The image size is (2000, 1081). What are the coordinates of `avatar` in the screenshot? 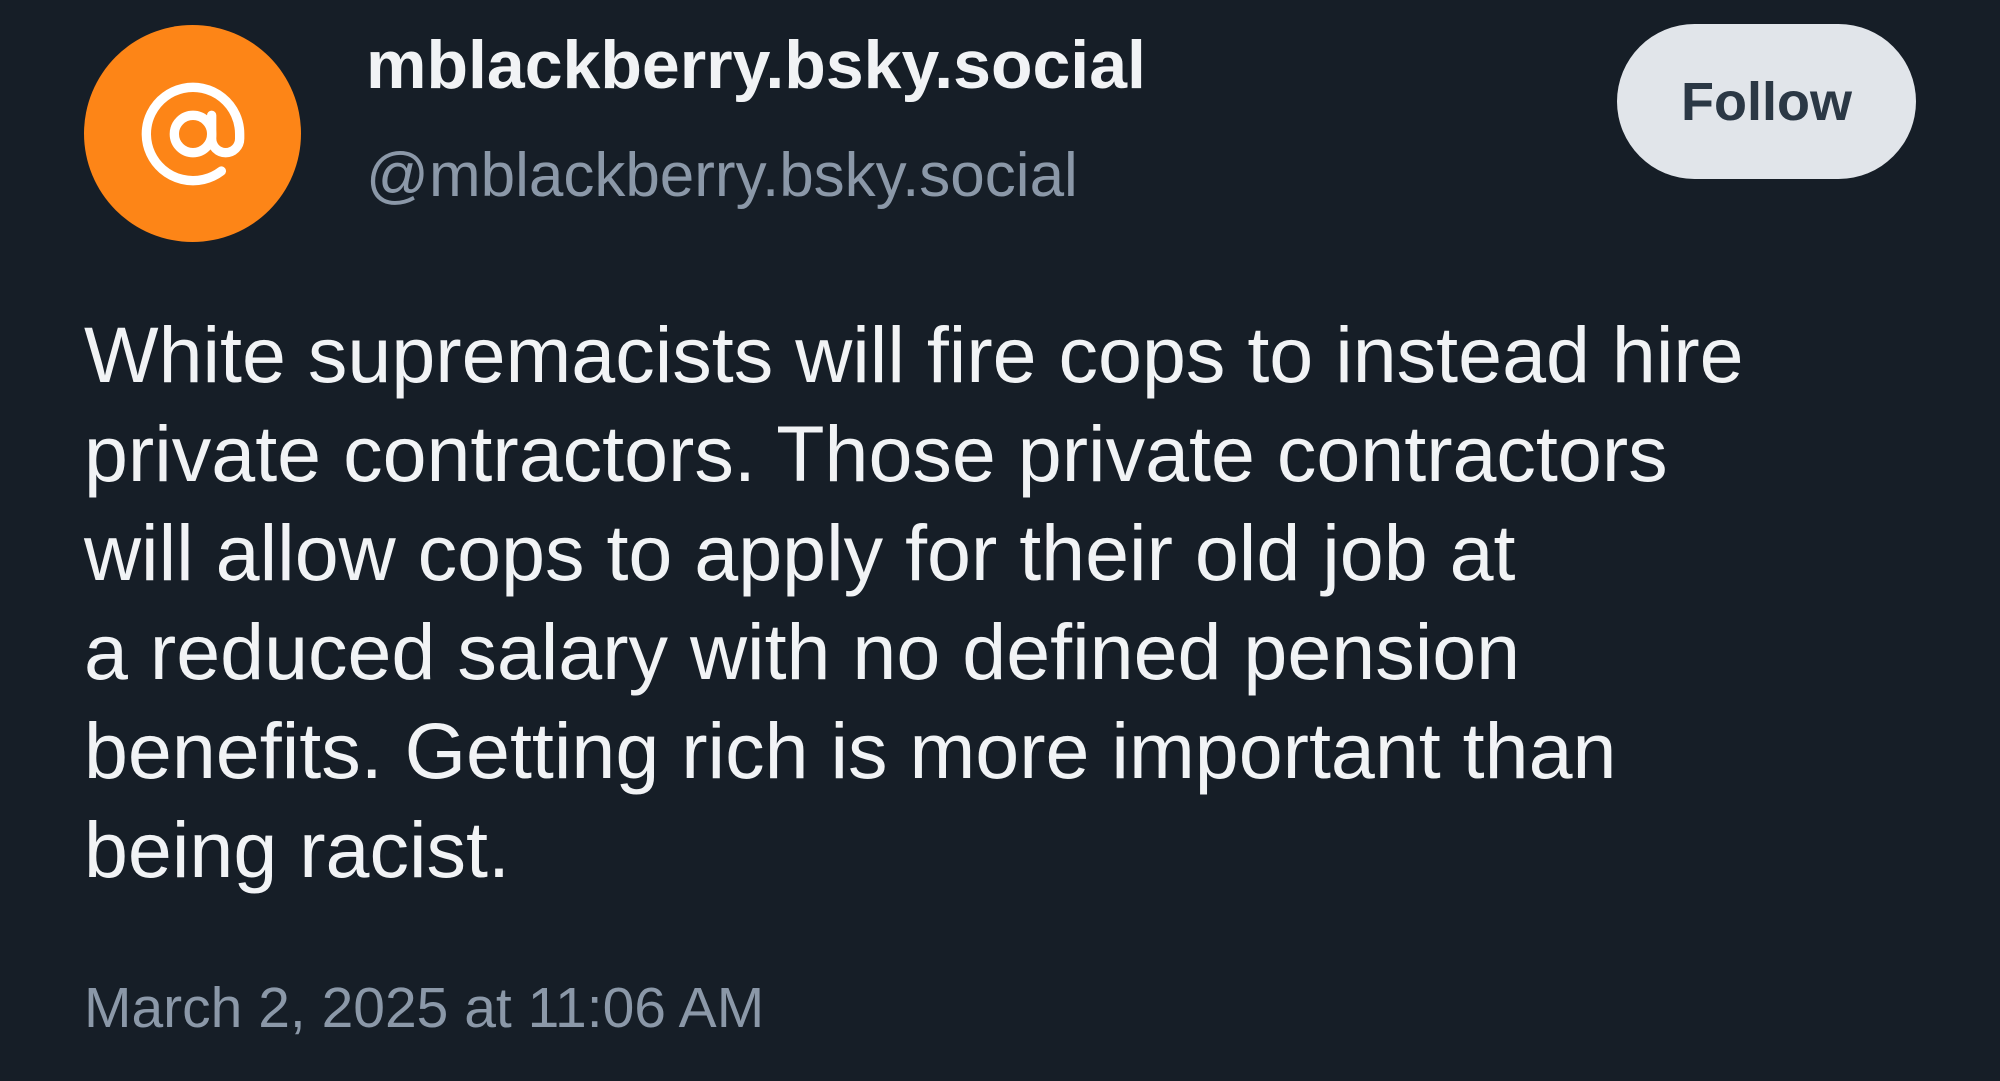 It's located at (192, 133).